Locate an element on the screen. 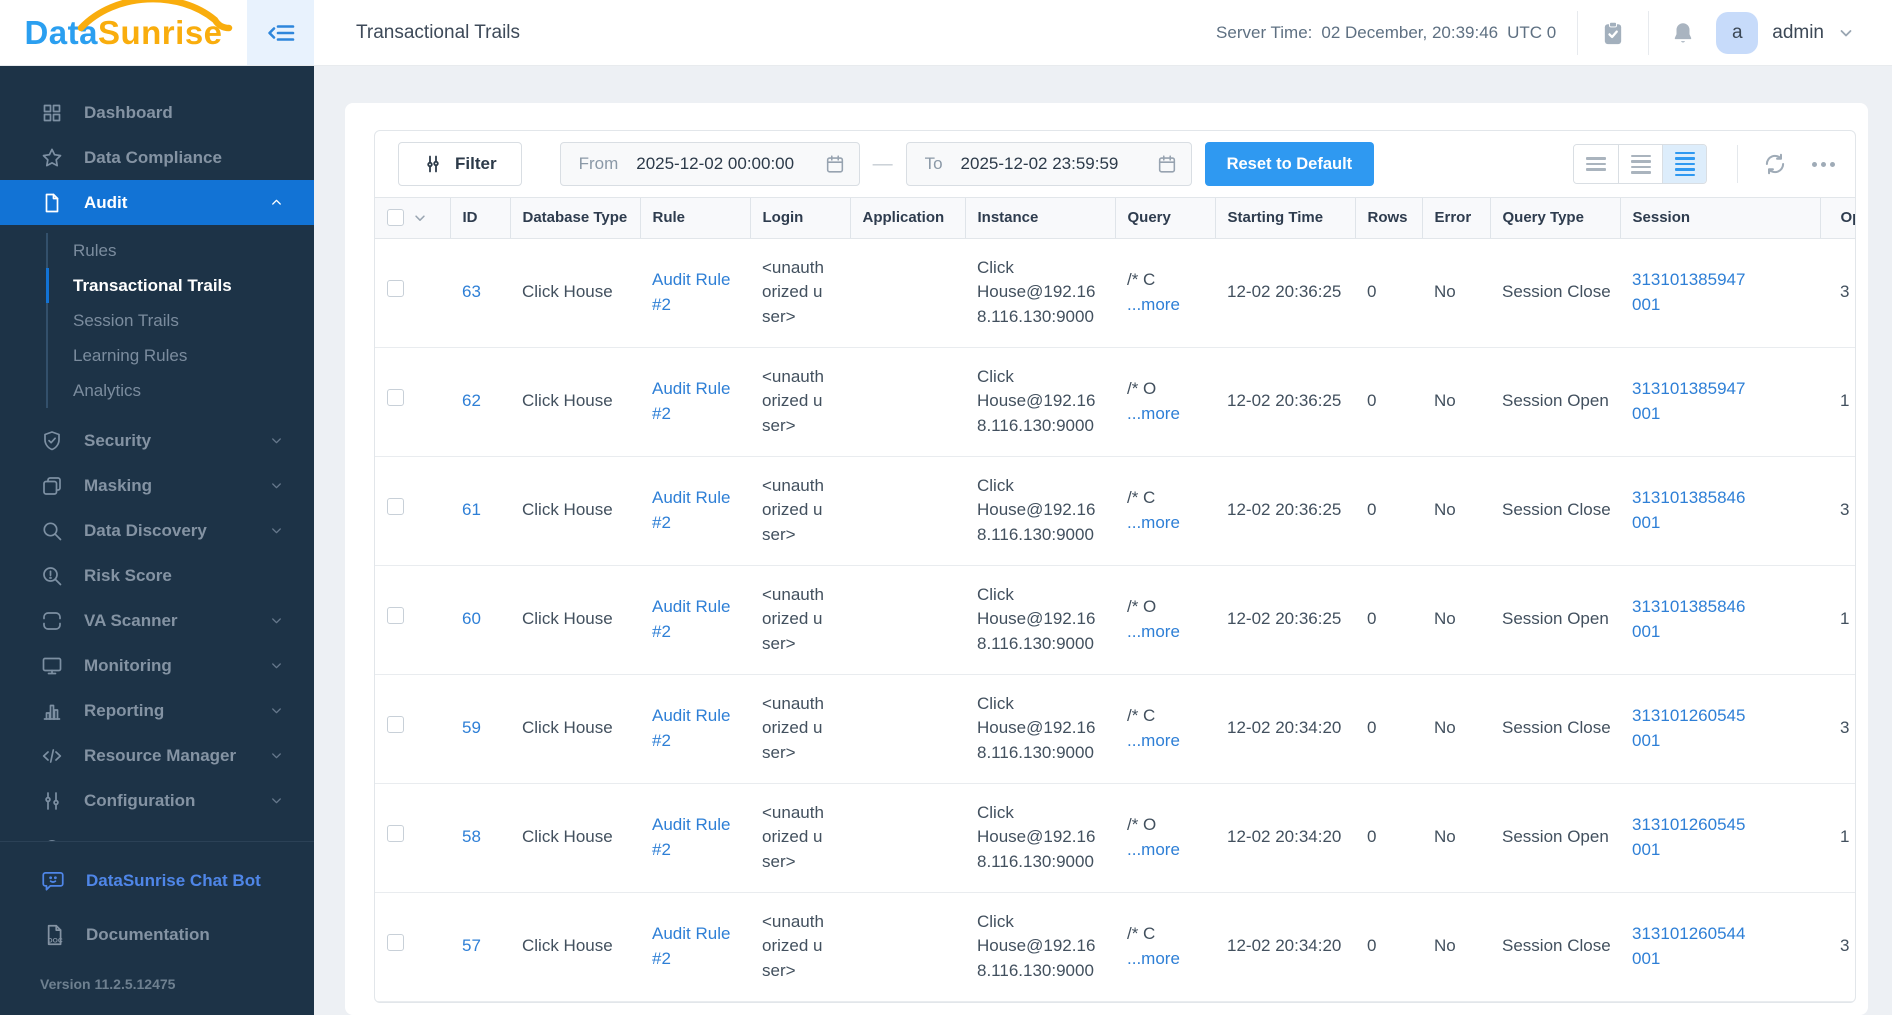 The image size is (1892, 1015). id-link: 63 is located at coordinates (471, 291).